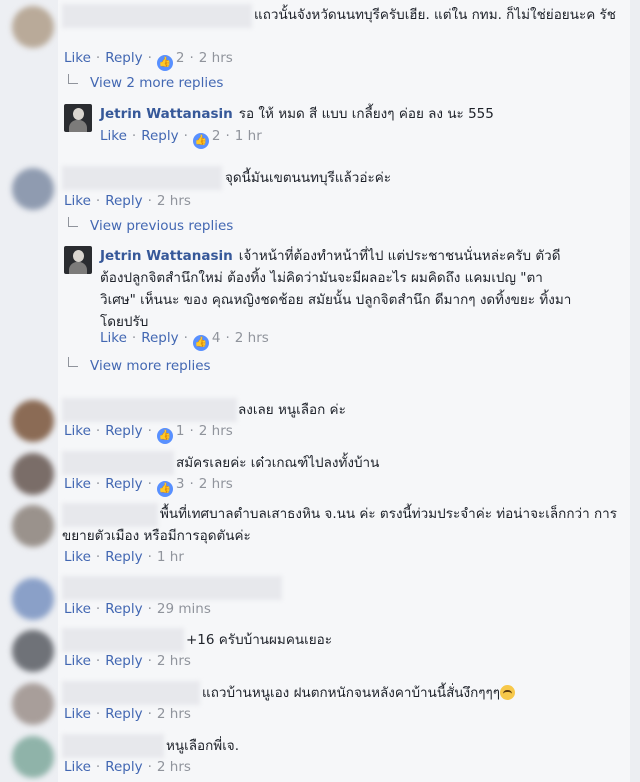 This screenshot has height=782, width=640. I want to click on view-more-replies-label: View 2 more replies, so click(157, 83).